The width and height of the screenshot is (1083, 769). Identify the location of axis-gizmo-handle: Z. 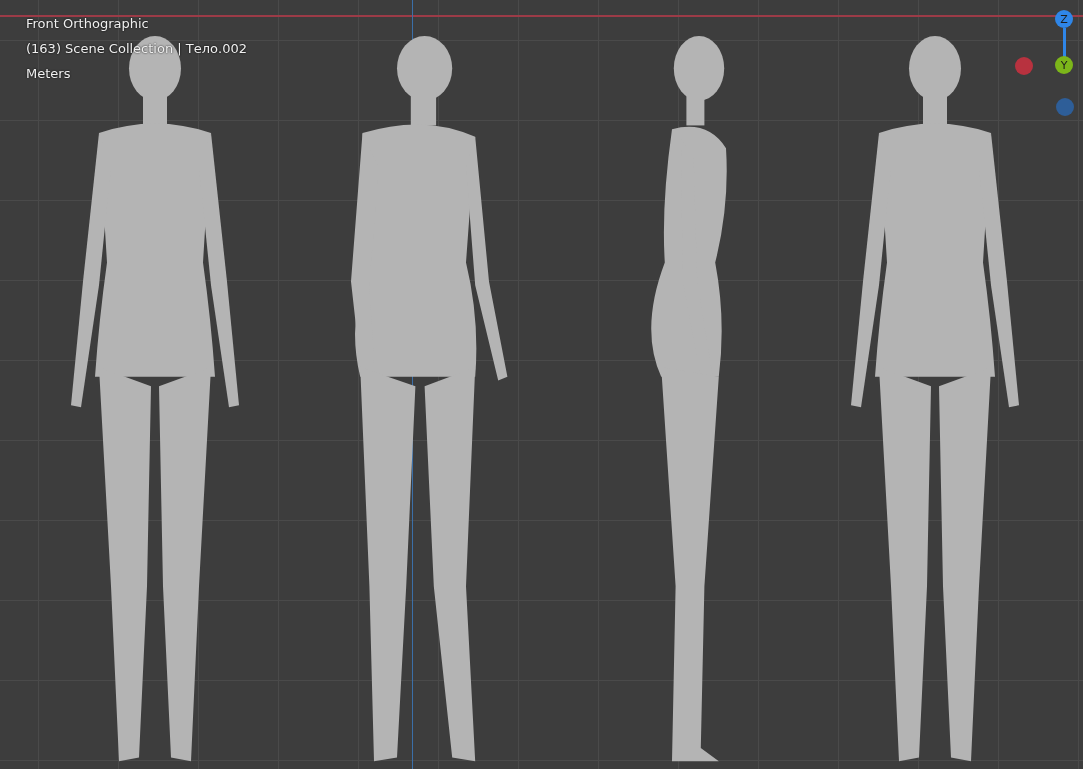
(1064, 19).